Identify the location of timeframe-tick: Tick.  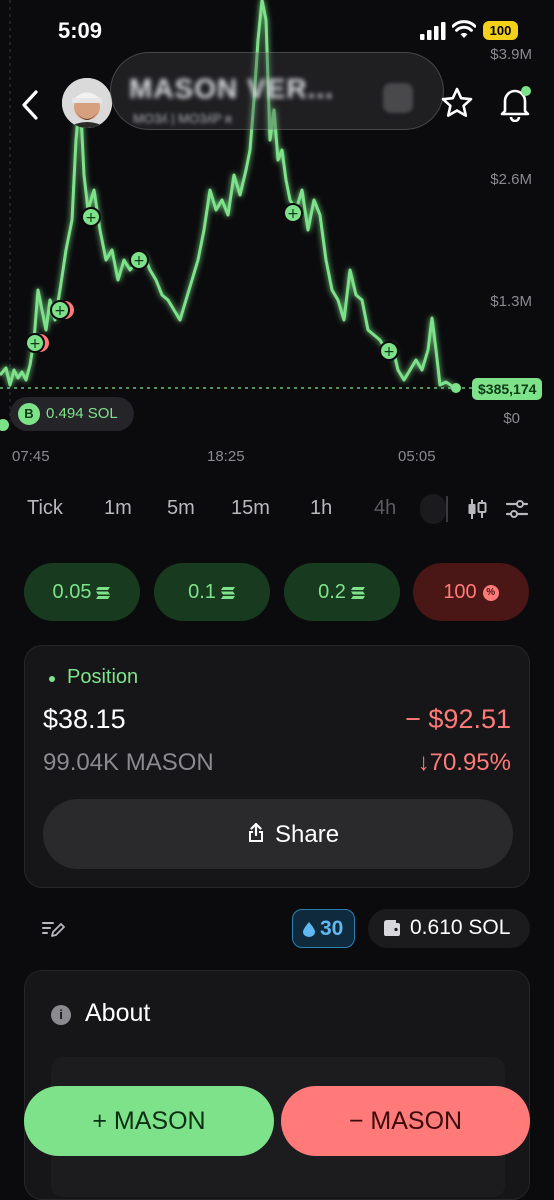
(45, 508).